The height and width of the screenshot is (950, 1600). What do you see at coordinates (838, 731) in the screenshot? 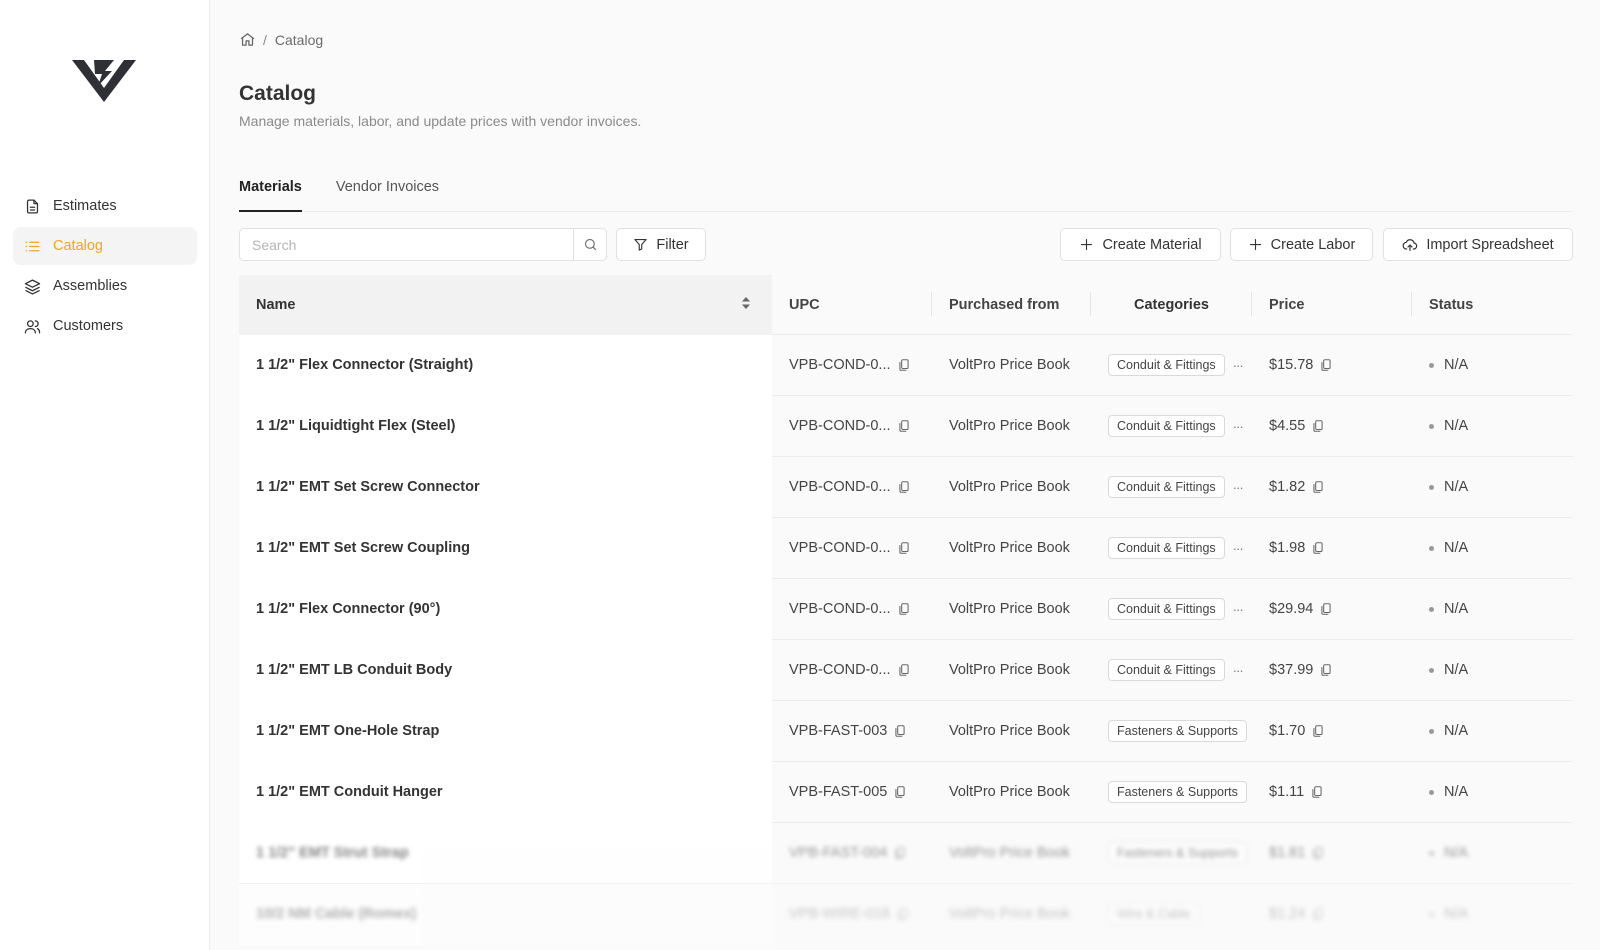
I see `upc-value: VPB-FAST-003` at bounding box center [838, 731].